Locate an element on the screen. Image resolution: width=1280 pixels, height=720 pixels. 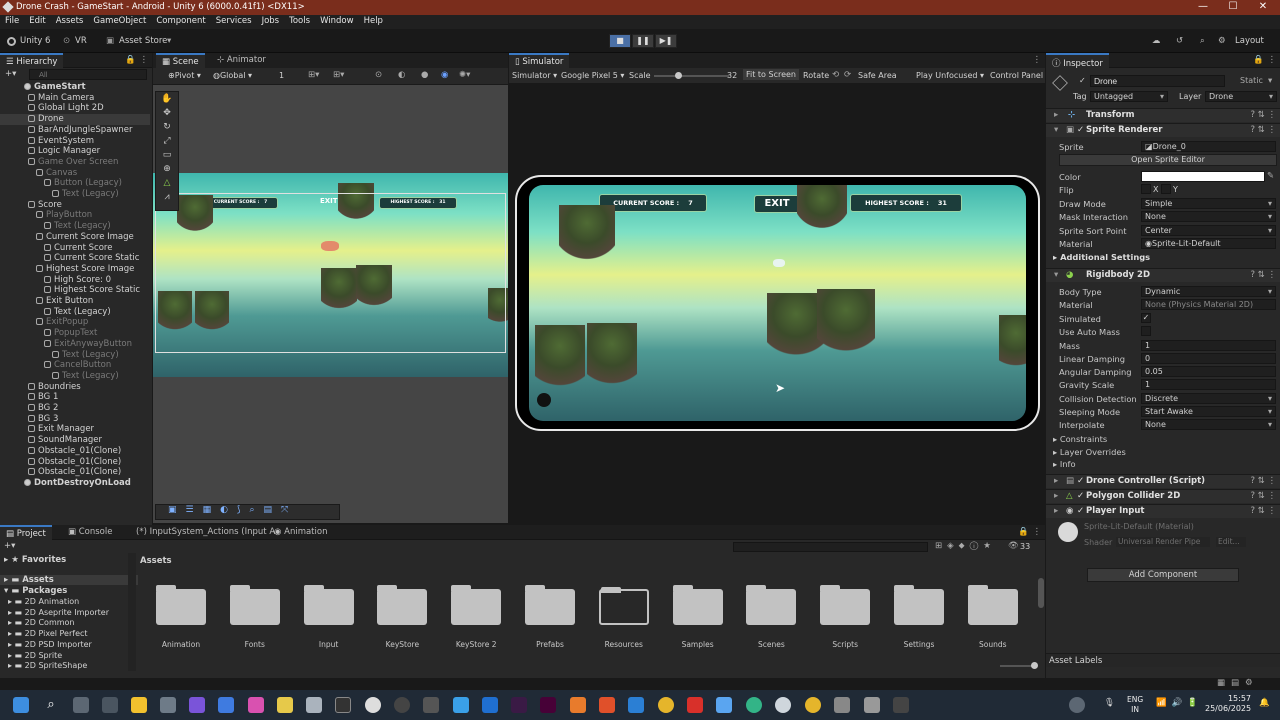
rotate-tool-icon: ↻ is located at coordinates (167, 127).